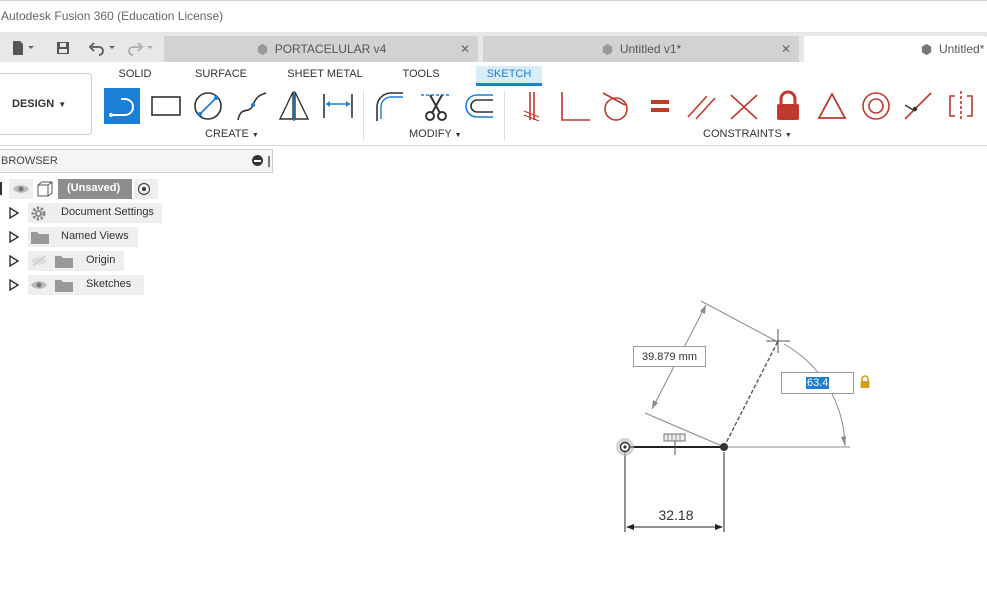 The image size is (987, 607). I want to click on modify-label: MODIFY, so click(430, 134).